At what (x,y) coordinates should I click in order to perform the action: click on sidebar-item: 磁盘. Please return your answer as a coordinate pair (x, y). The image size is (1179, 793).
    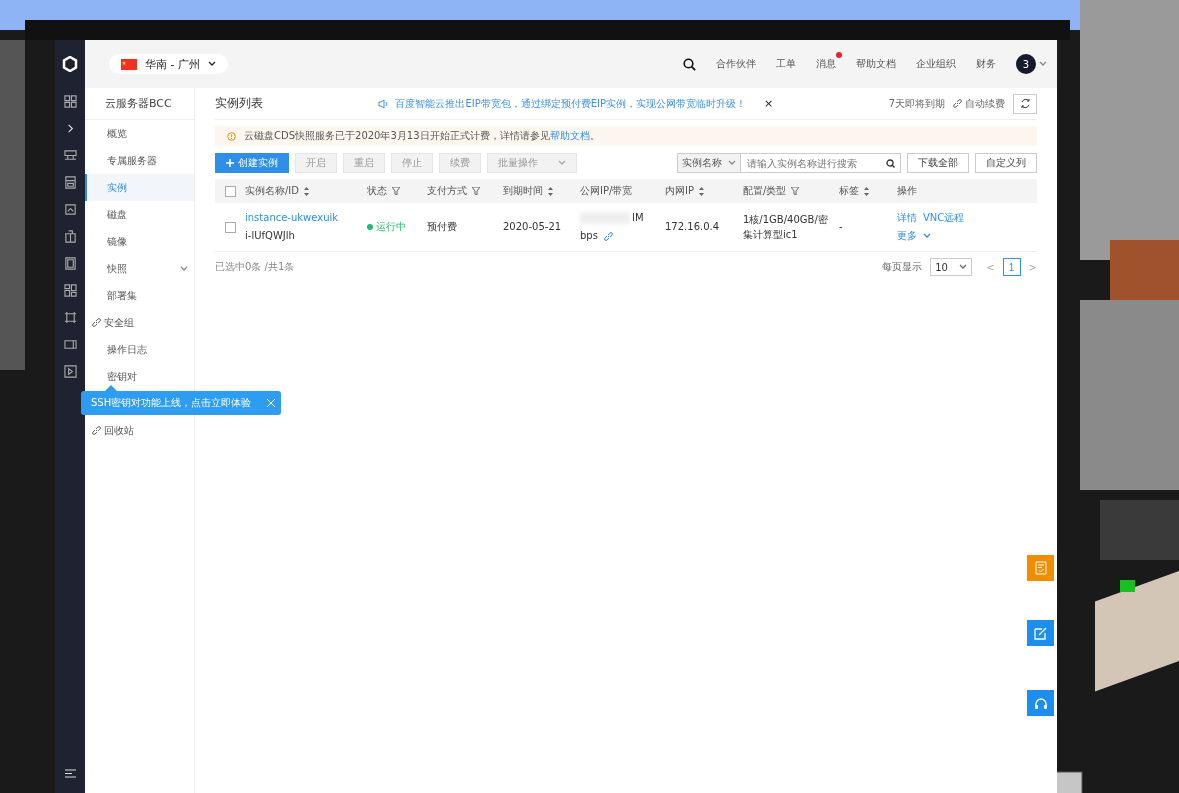
    Looking at the image, I should click on (139, 214).